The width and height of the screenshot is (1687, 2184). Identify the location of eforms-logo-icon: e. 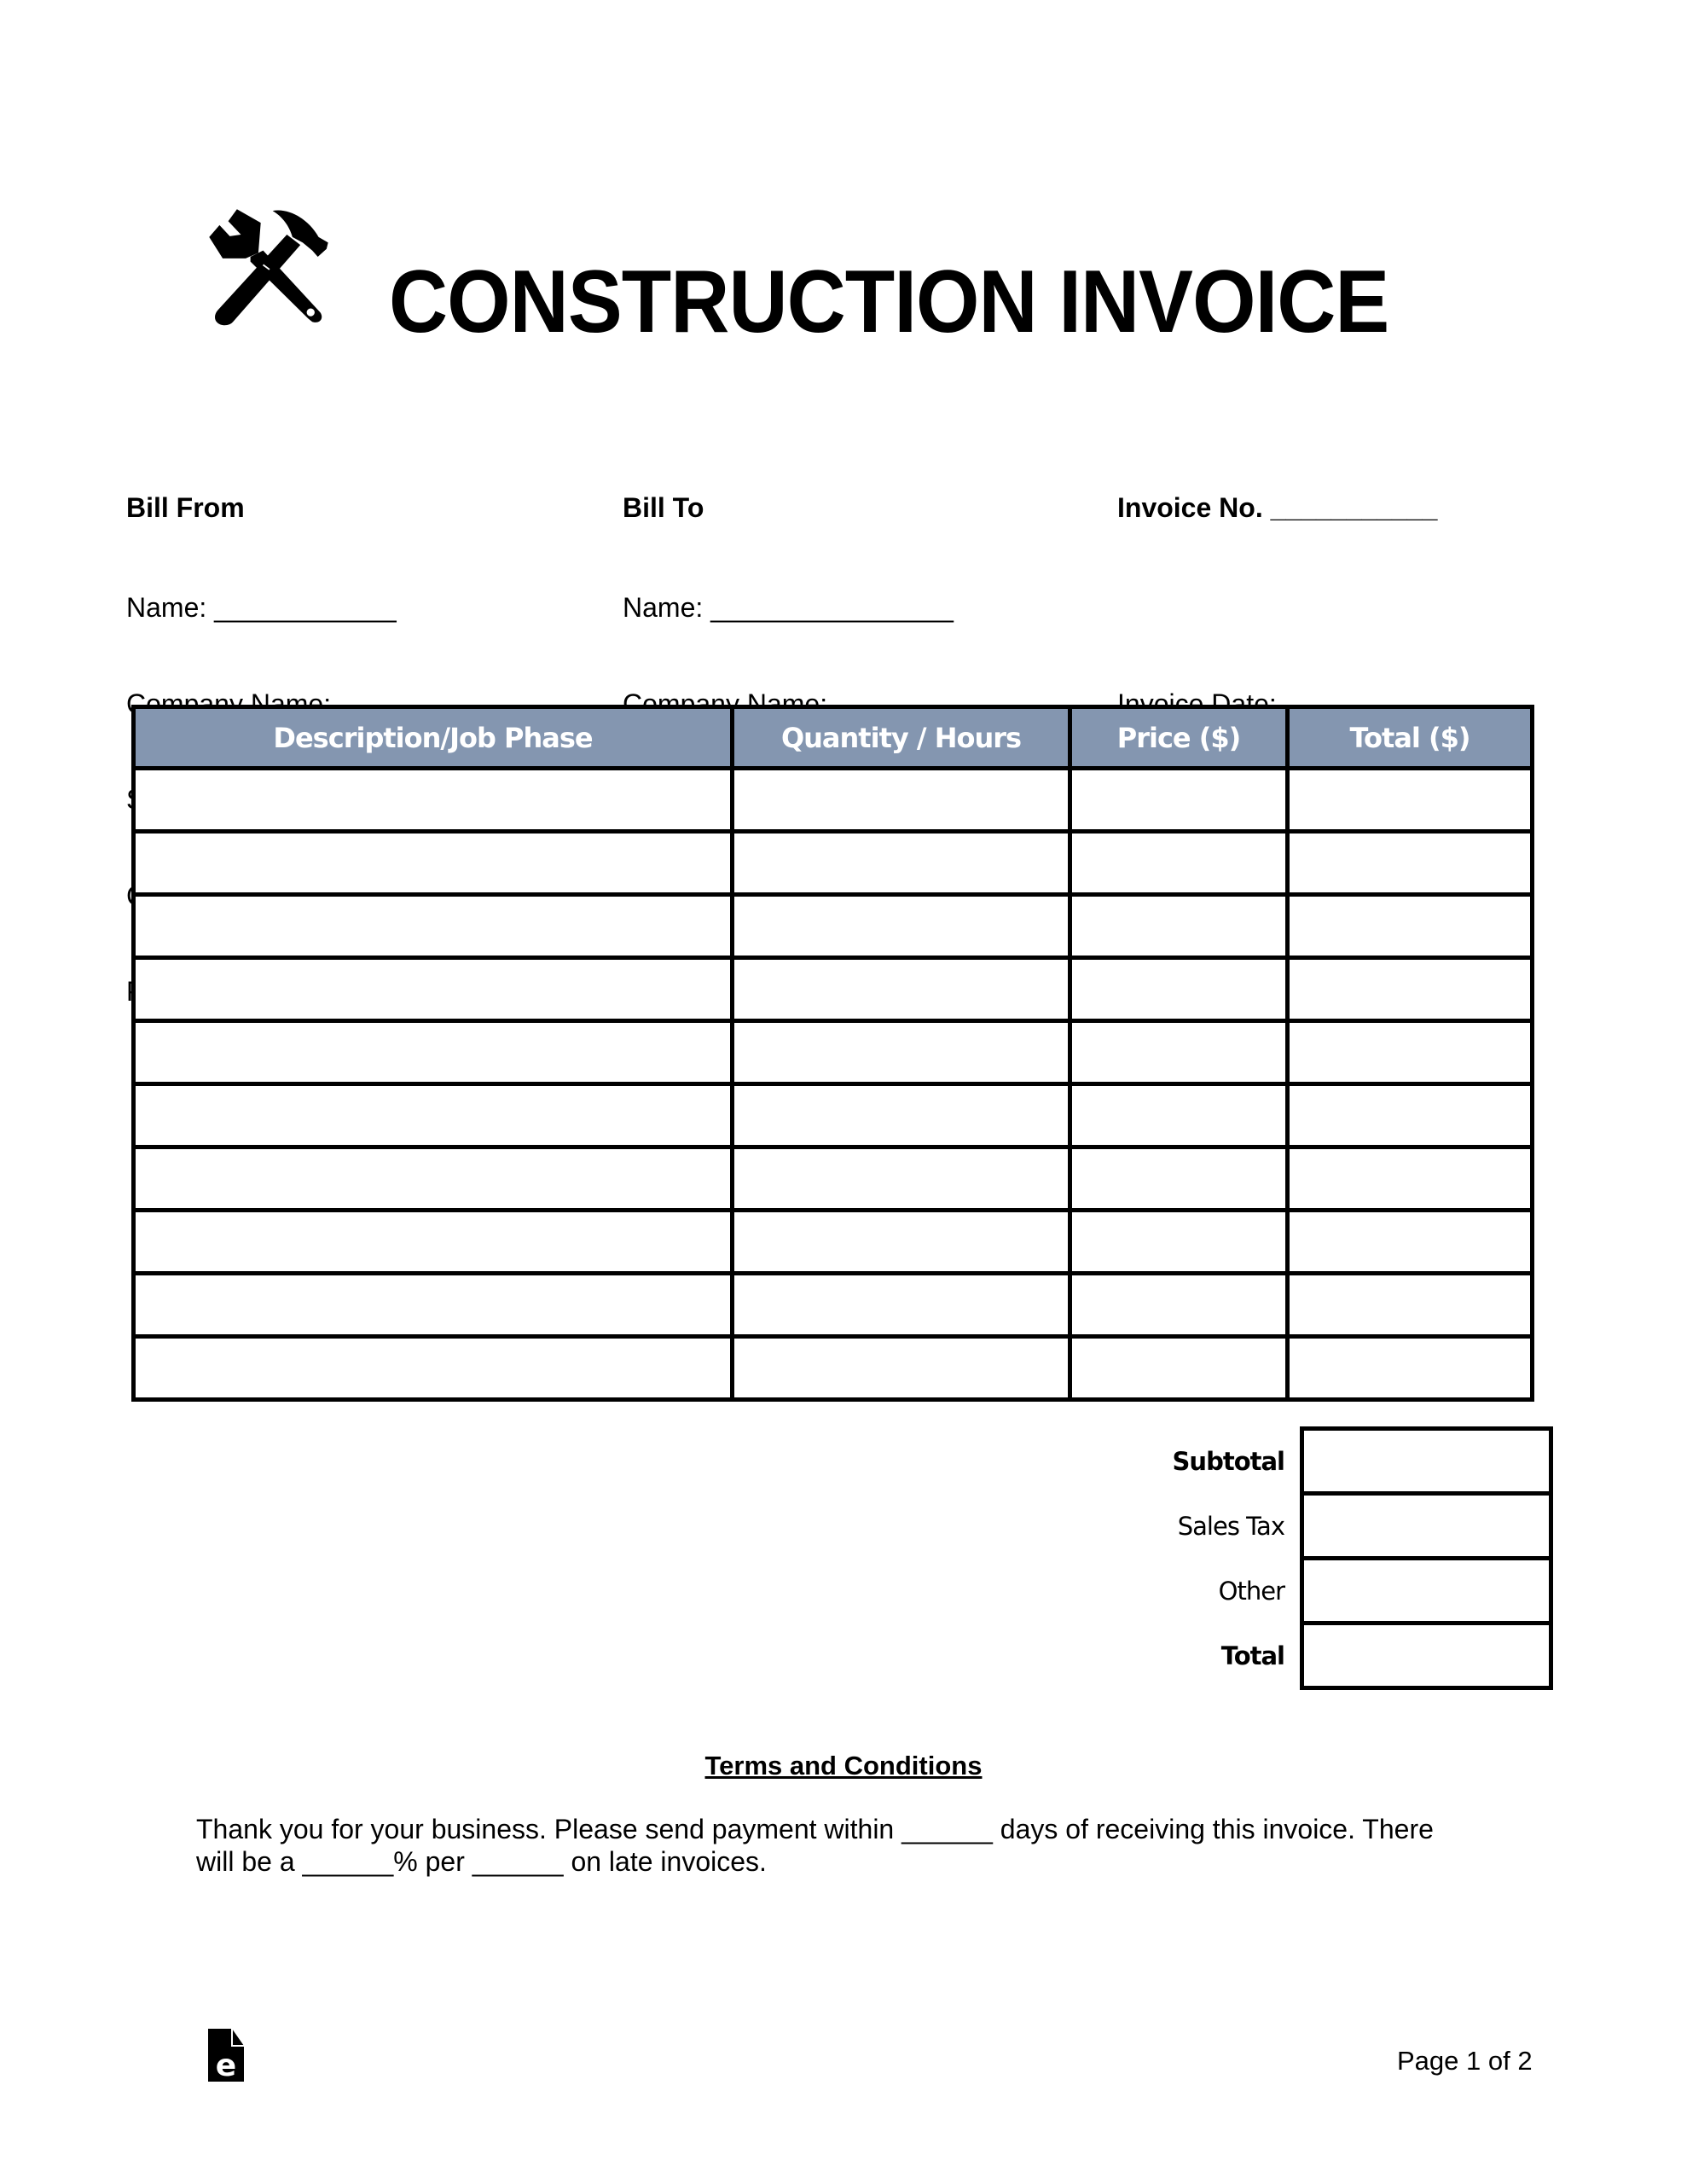
(226, 2055).